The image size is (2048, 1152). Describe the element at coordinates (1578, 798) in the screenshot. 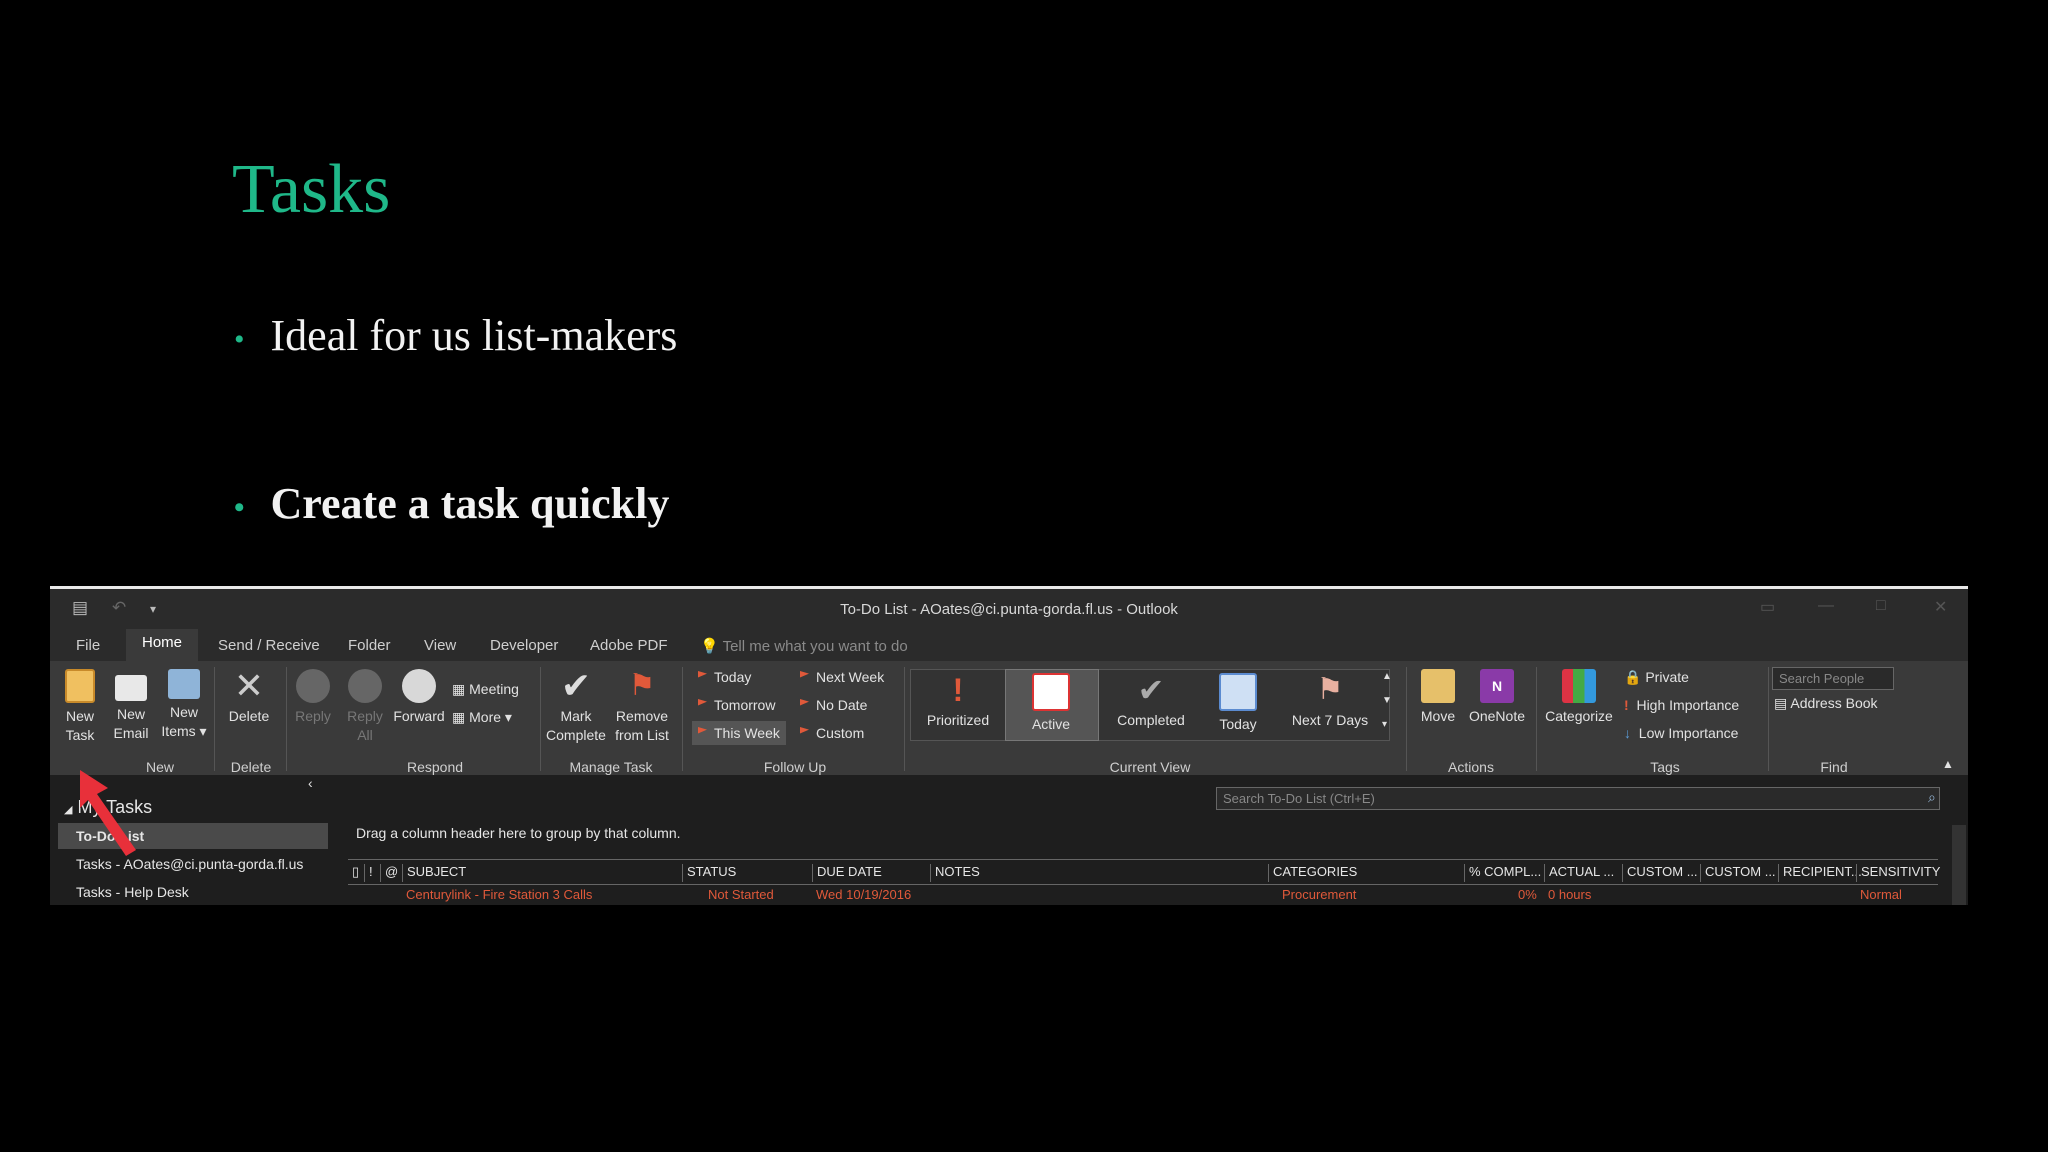

I see `search-todo-input: Search To-Do List (Ctrl+E)` at that location.